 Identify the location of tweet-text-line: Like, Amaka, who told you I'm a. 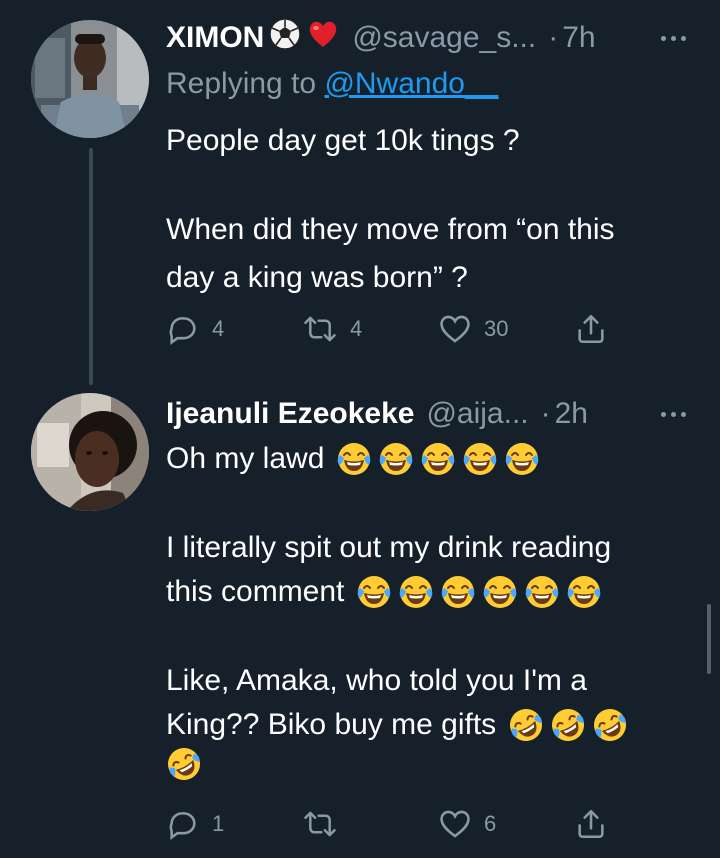
(376, 680).